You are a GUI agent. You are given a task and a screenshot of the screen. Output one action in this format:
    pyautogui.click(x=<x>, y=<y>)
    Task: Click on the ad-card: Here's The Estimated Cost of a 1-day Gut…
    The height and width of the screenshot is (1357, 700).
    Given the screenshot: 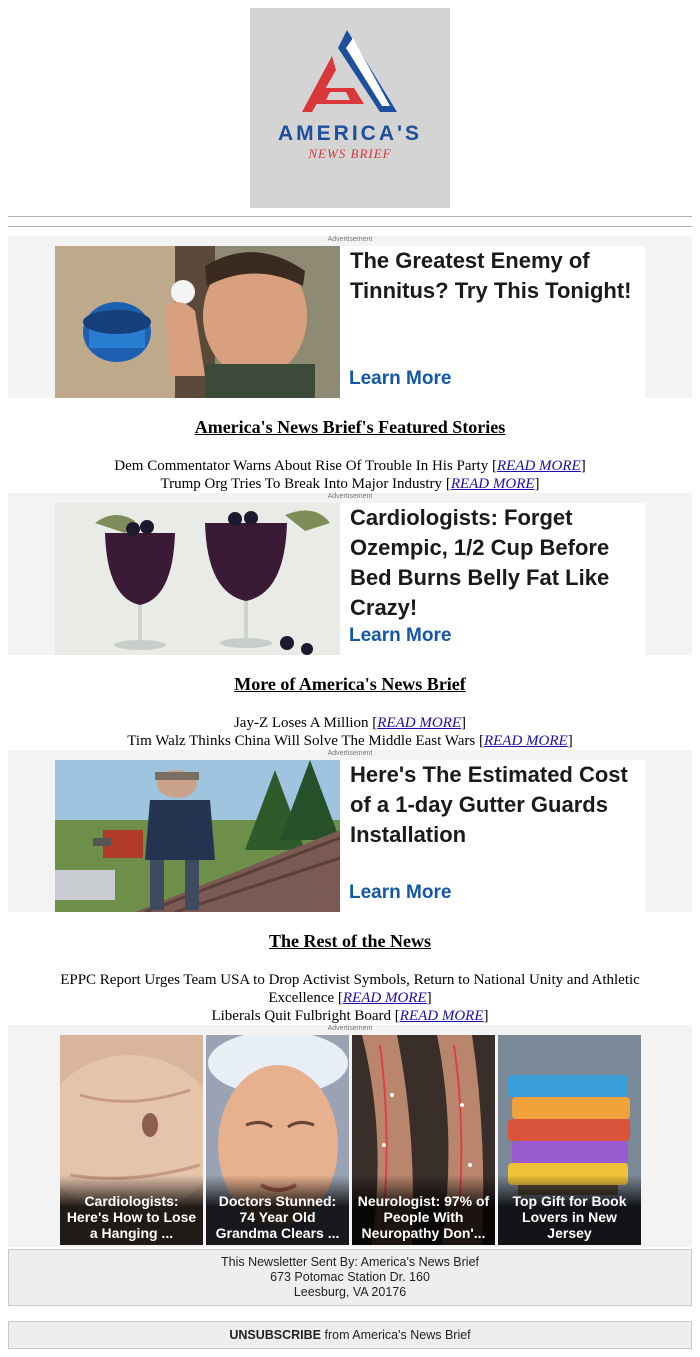 What is the action you would take?
    pyautogui.click(x=350, y=836)
    